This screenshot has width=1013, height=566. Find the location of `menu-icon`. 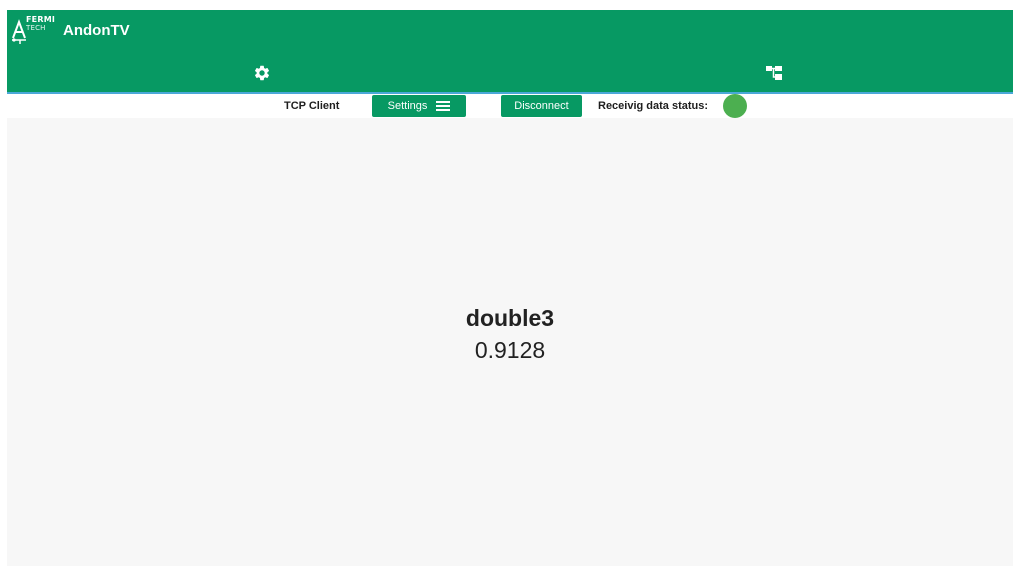

menu-icon is located at coordinates (443, 106).